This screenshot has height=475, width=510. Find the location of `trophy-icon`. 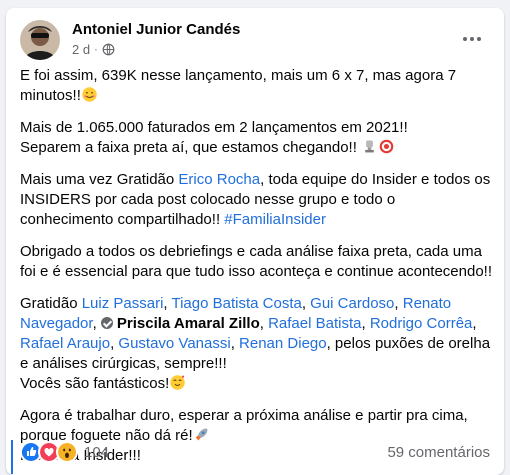

trophy-icon is located at coordinates (369, 146).